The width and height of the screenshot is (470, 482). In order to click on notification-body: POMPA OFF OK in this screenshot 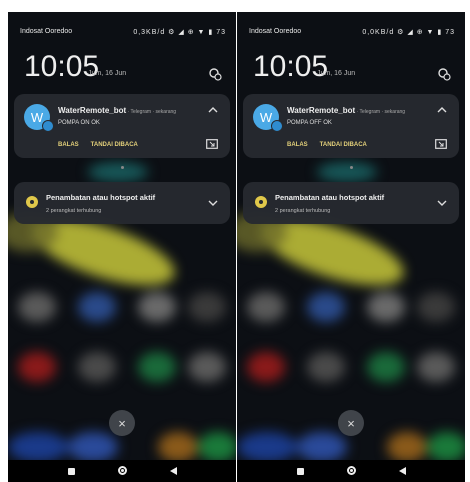, I will do `click(309, 123)`.